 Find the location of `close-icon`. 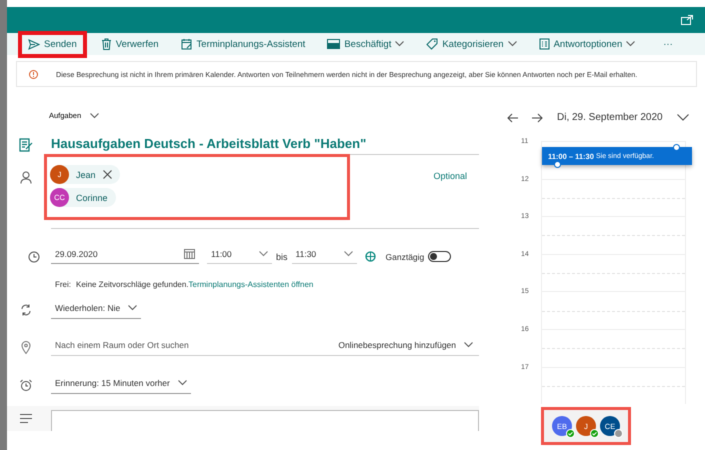

close-icon is located at coordinates (107, 174).